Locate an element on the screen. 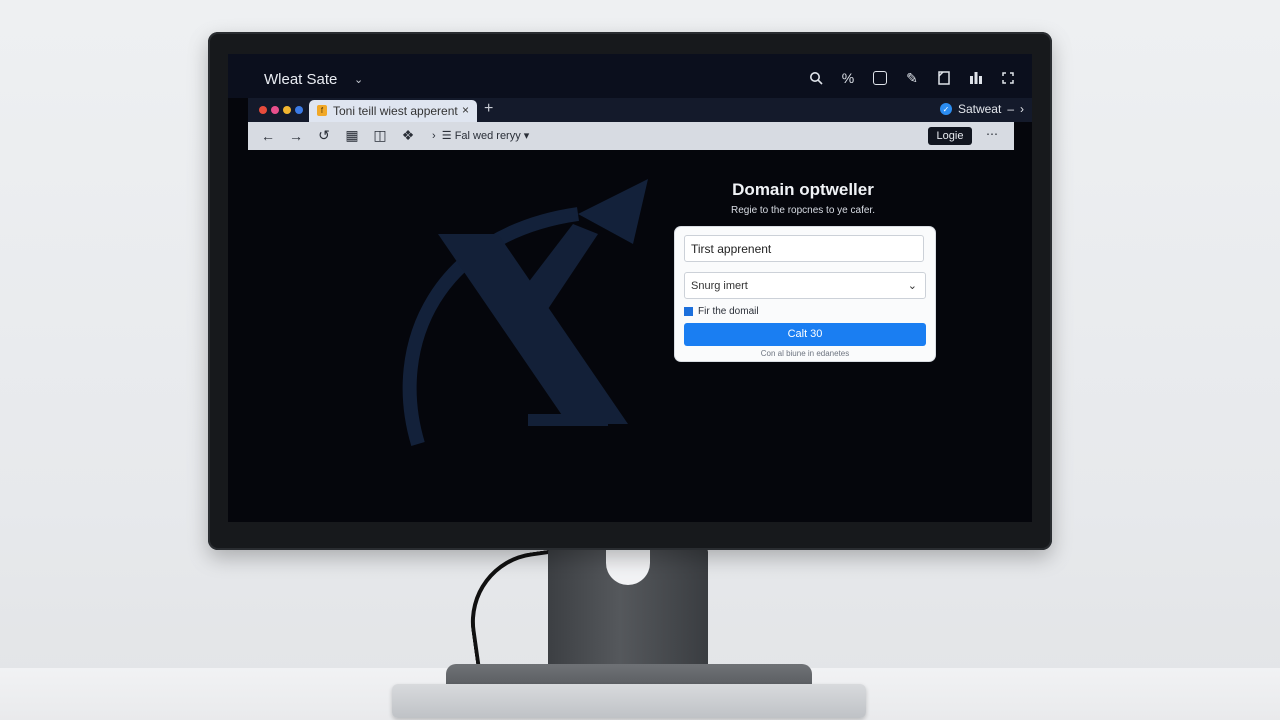  form-footnote: Con al biune in edanetes is located at coordinates (805, 353).